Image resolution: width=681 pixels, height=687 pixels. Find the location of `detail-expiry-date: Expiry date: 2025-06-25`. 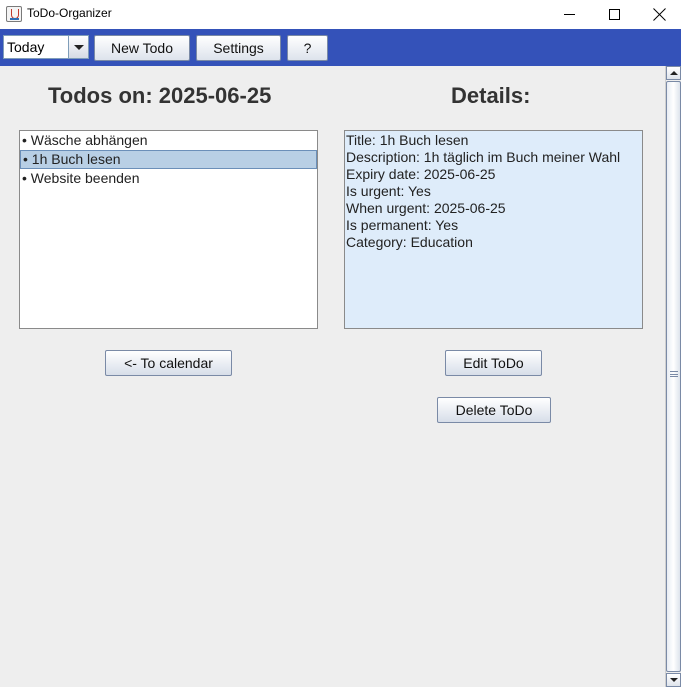

detail-expiry-date: Expiry date: 2025-06-25 is located at coordinates (421, 174).